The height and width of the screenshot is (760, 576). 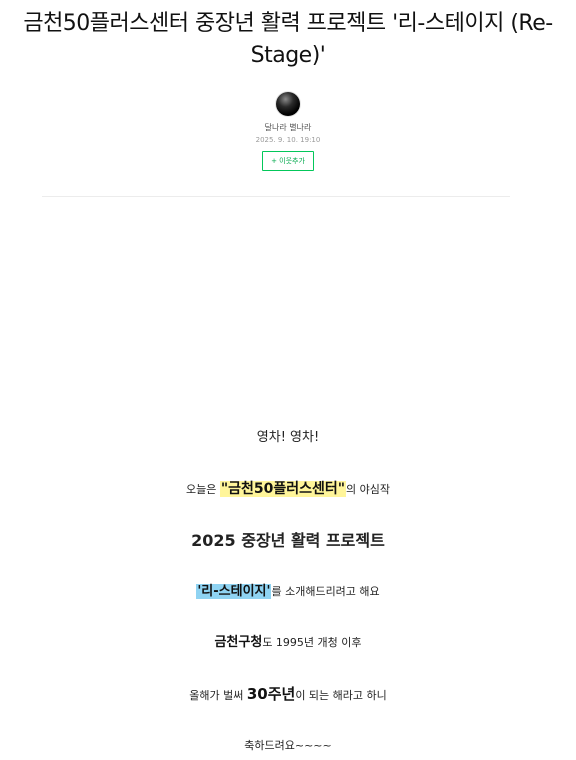 I want to click on paragraph-5-strong: 금천구청, so click(x=238, y=642).